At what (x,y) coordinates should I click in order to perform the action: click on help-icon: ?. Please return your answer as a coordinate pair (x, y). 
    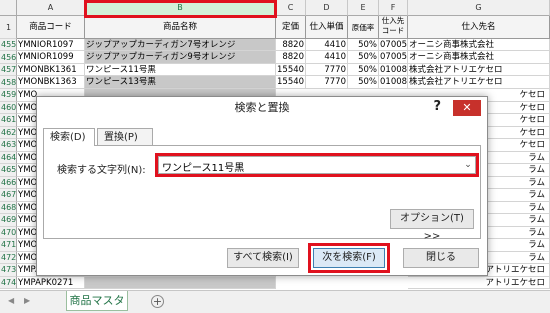
    Looking at the image, I should click on (437, 106).